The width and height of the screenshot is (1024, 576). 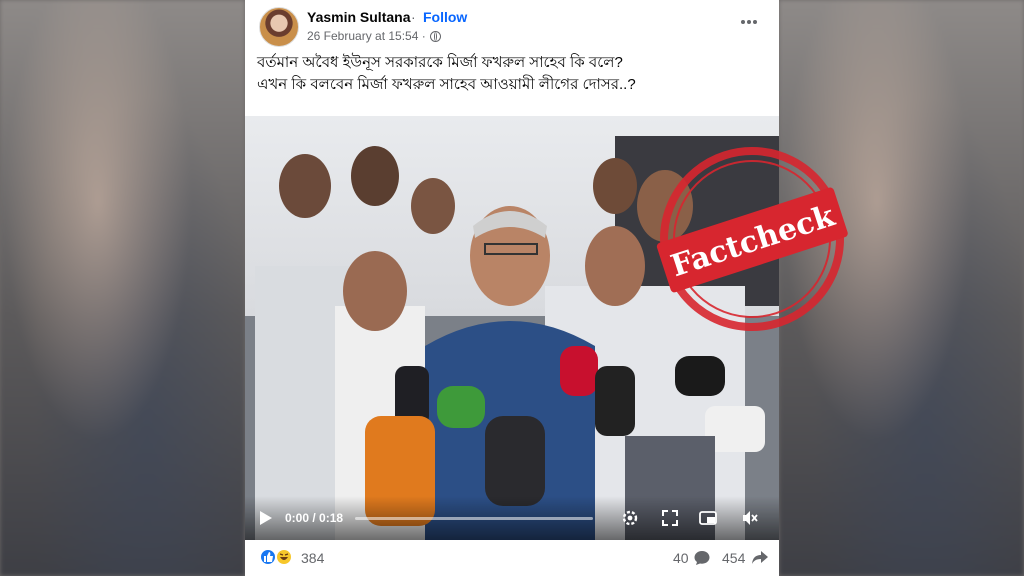 I want to click on progress-bar, so click(x=474, y=518).